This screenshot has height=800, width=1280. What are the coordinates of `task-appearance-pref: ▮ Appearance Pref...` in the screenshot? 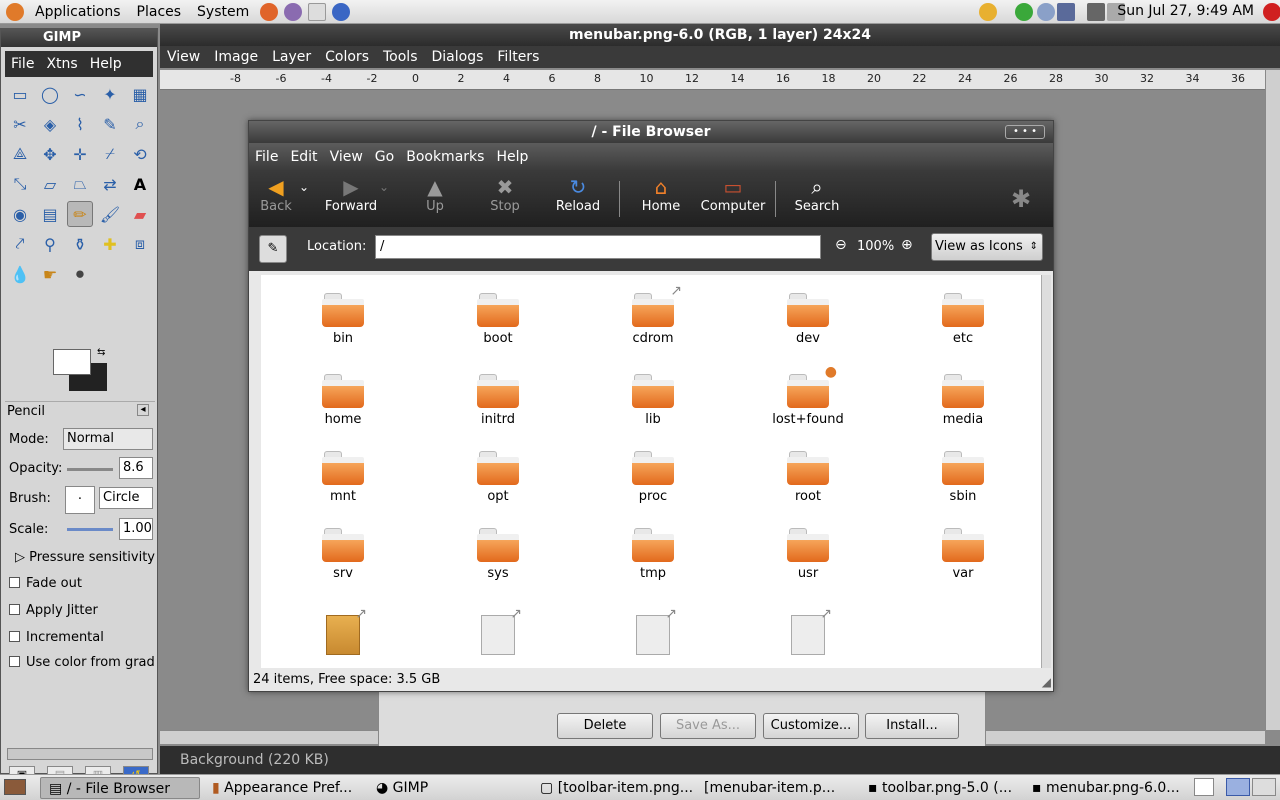 It's located at (284, 788).